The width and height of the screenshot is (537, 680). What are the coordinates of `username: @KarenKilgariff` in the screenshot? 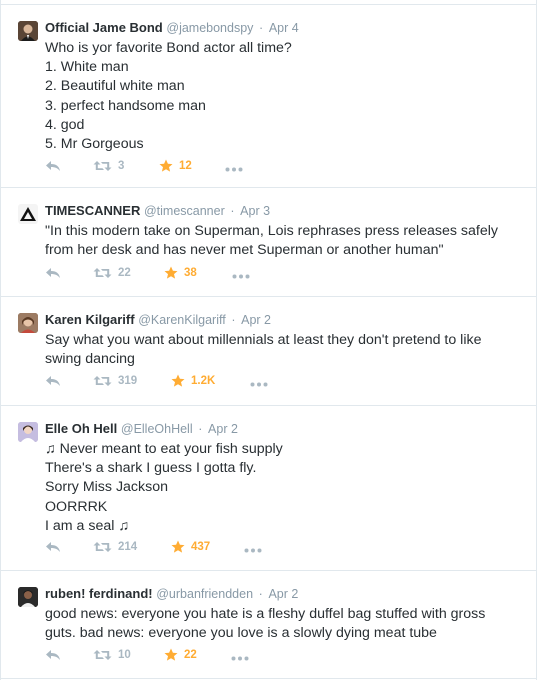 It's located at (182, 320).